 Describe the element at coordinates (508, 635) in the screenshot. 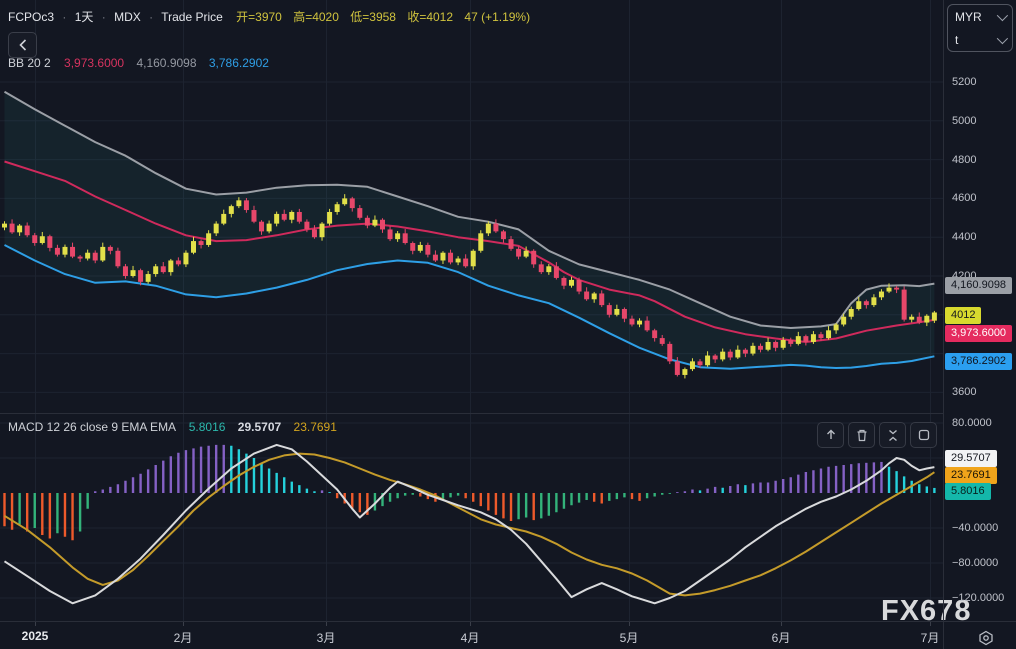

I see `time-axis: 2025 2月 3月 4月 5月 6月 7月` at that location.